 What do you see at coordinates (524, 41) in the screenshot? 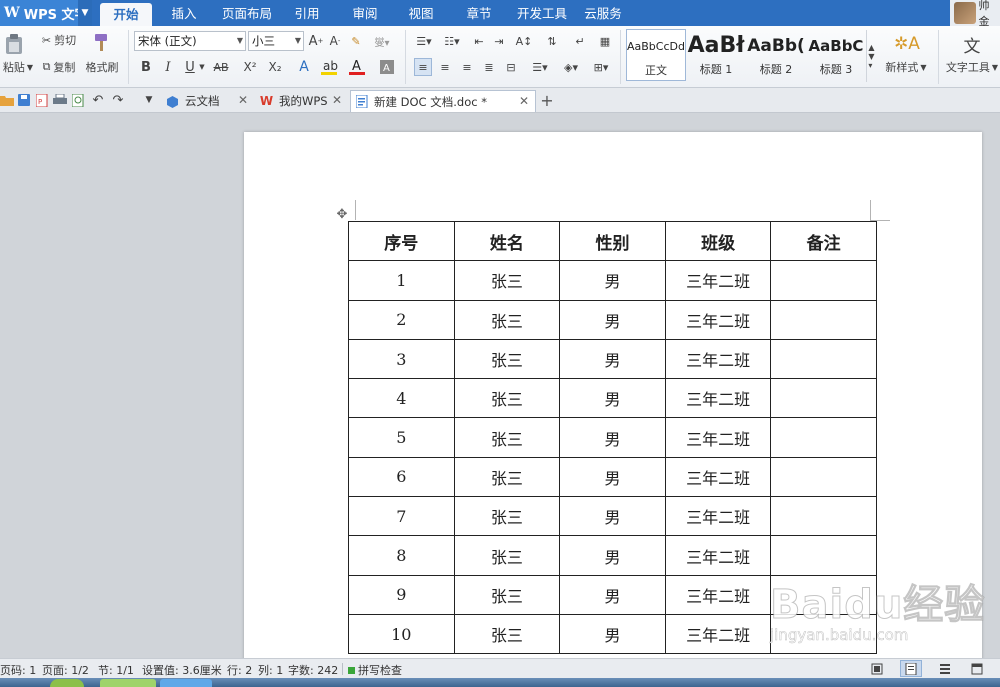
I see `chinese-layout-icon: A↕` at bounding box center [524, 41].